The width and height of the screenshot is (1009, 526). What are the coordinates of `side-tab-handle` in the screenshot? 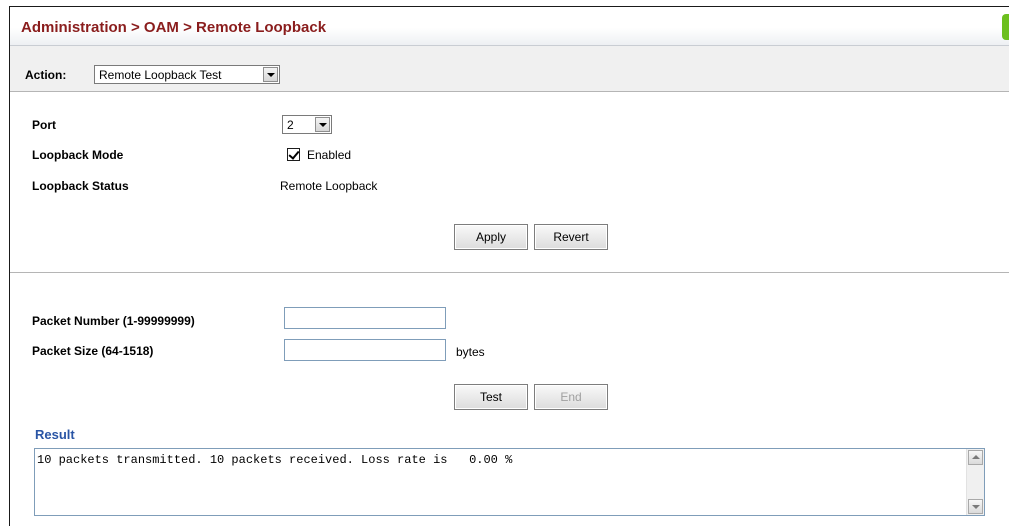 It's located at (1005, 27).